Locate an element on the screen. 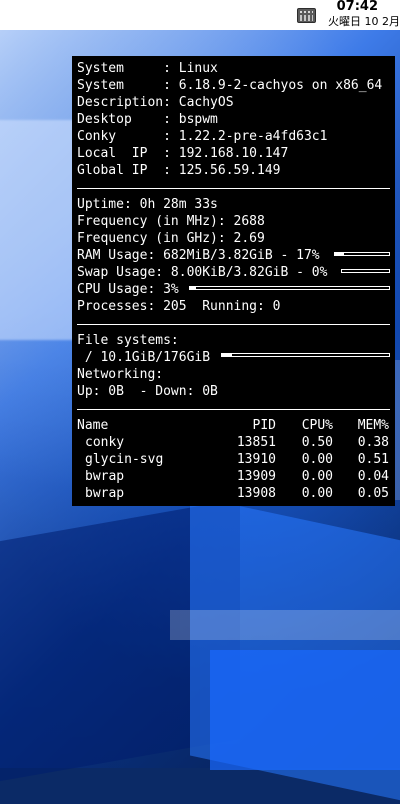 The image size is (400, 804). cpu-usage-text: CPU Usage: 3% is located at coordinates (128, 289).